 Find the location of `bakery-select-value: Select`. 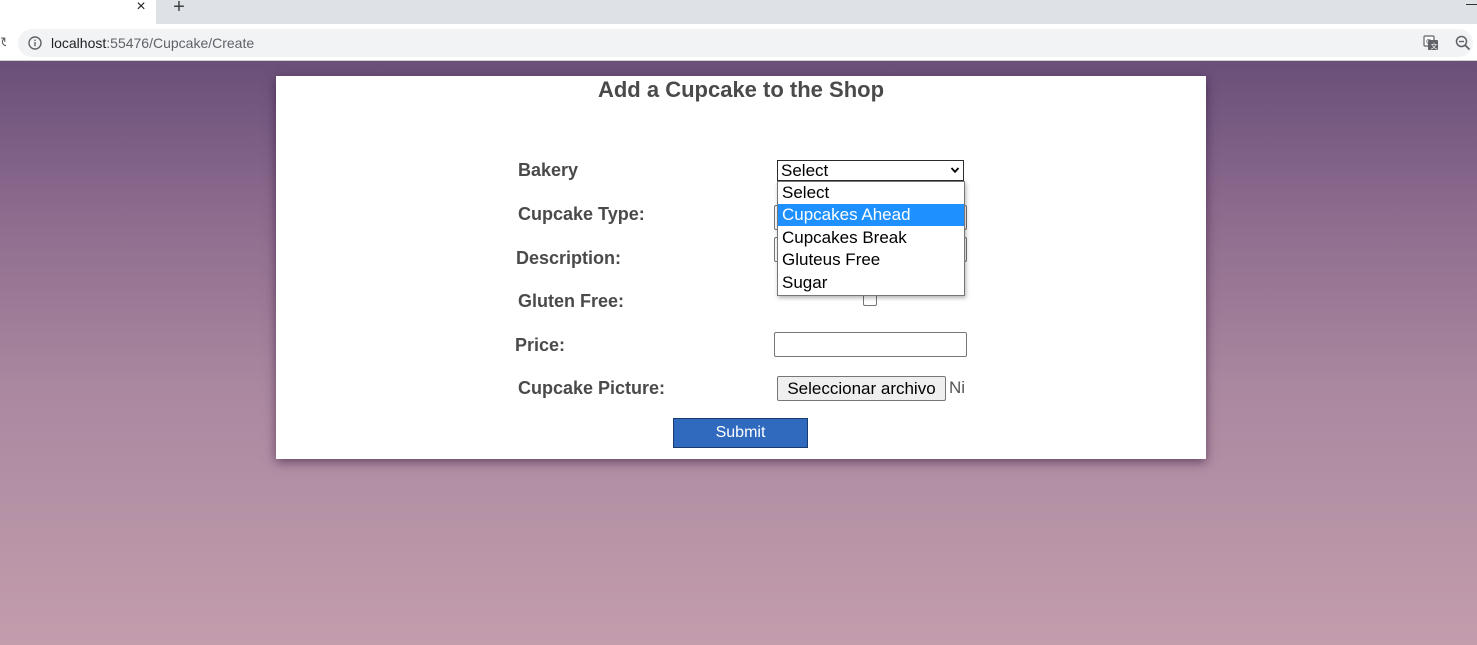

bakery-select-value: Select is located at coordinates (805, 170).